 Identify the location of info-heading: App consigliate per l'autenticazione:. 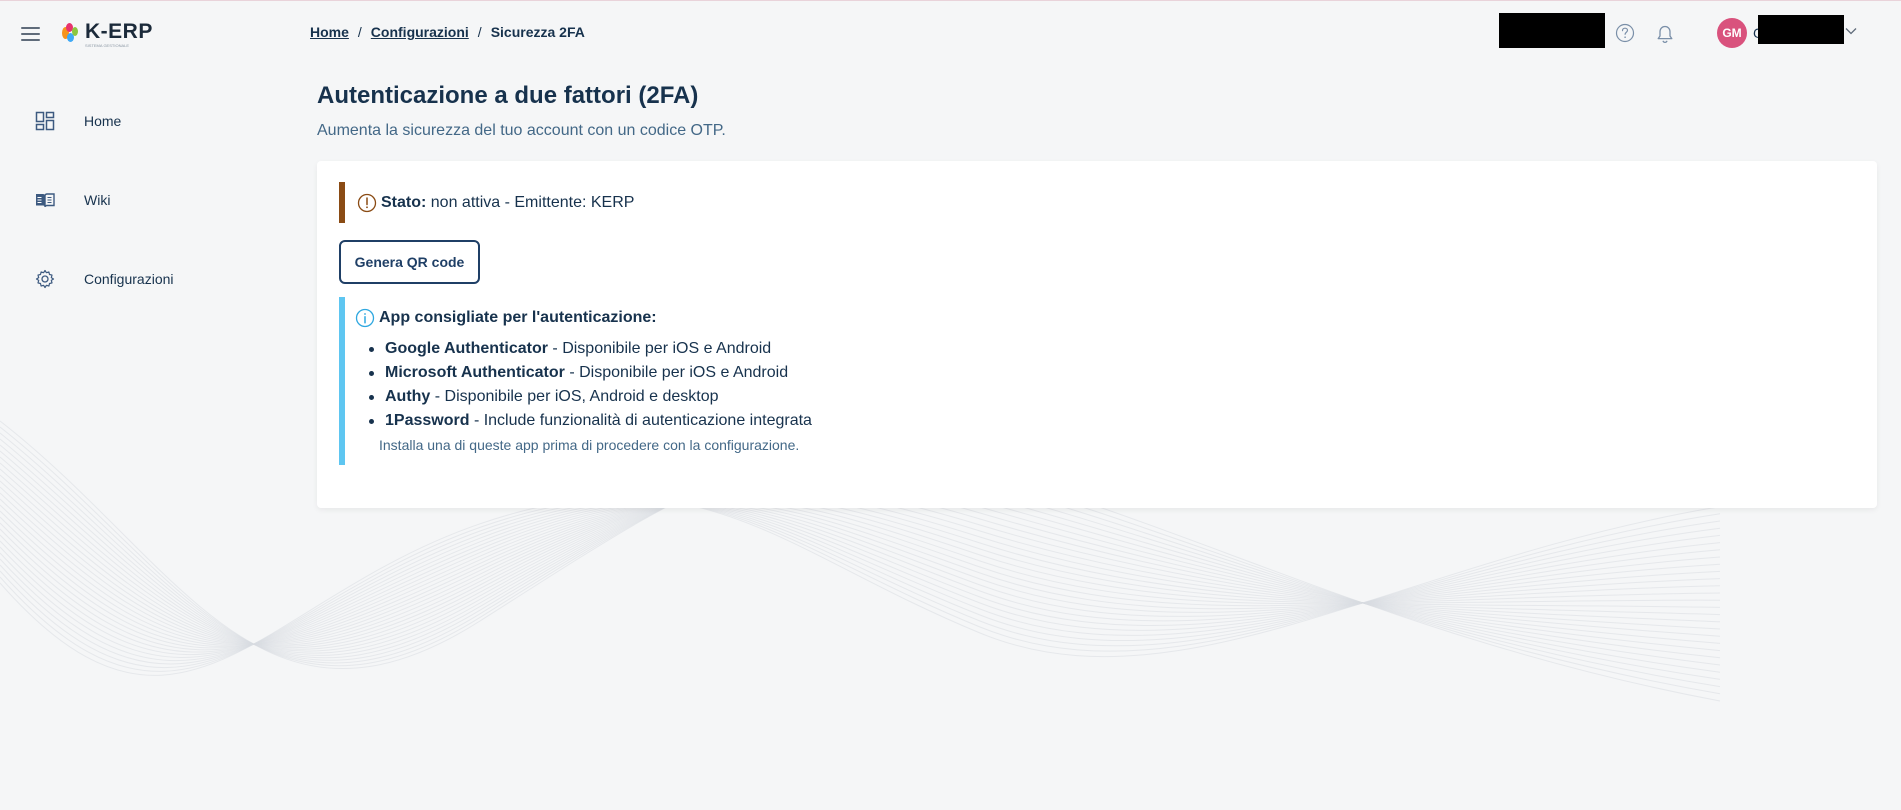
(1105, 318).